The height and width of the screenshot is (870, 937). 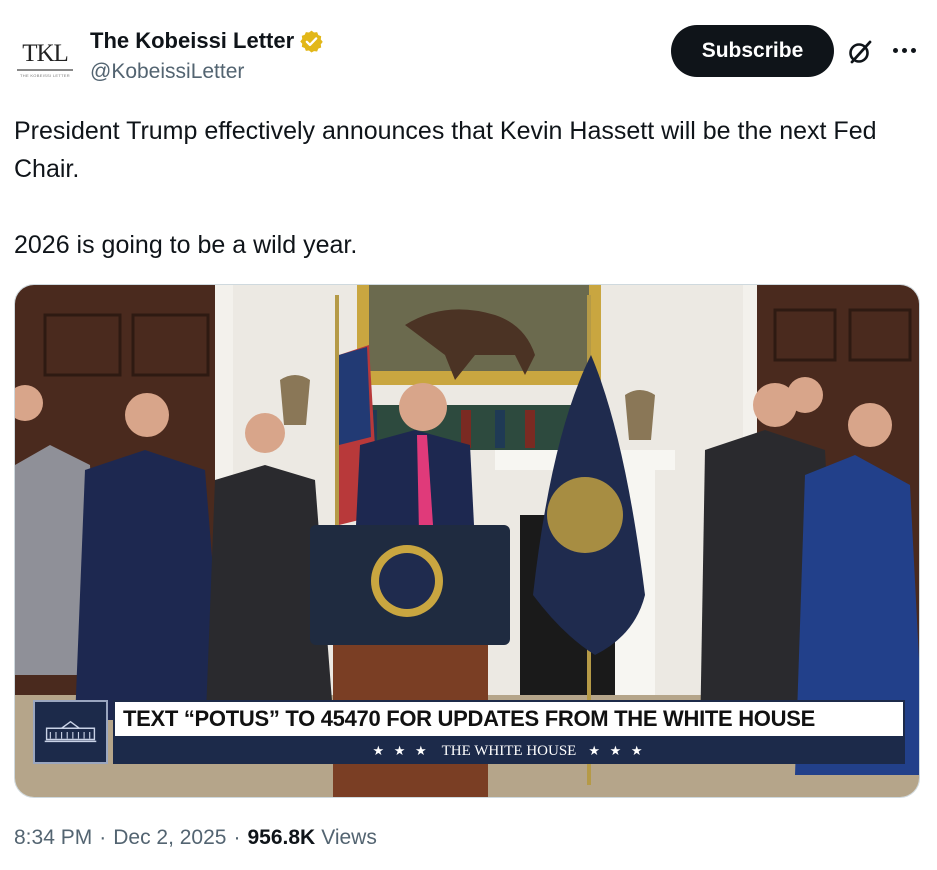 What do you see at coordinates (281, 838) in the screenshot?
I see `views-count: 956.8K` at bounding box center [281, 838].